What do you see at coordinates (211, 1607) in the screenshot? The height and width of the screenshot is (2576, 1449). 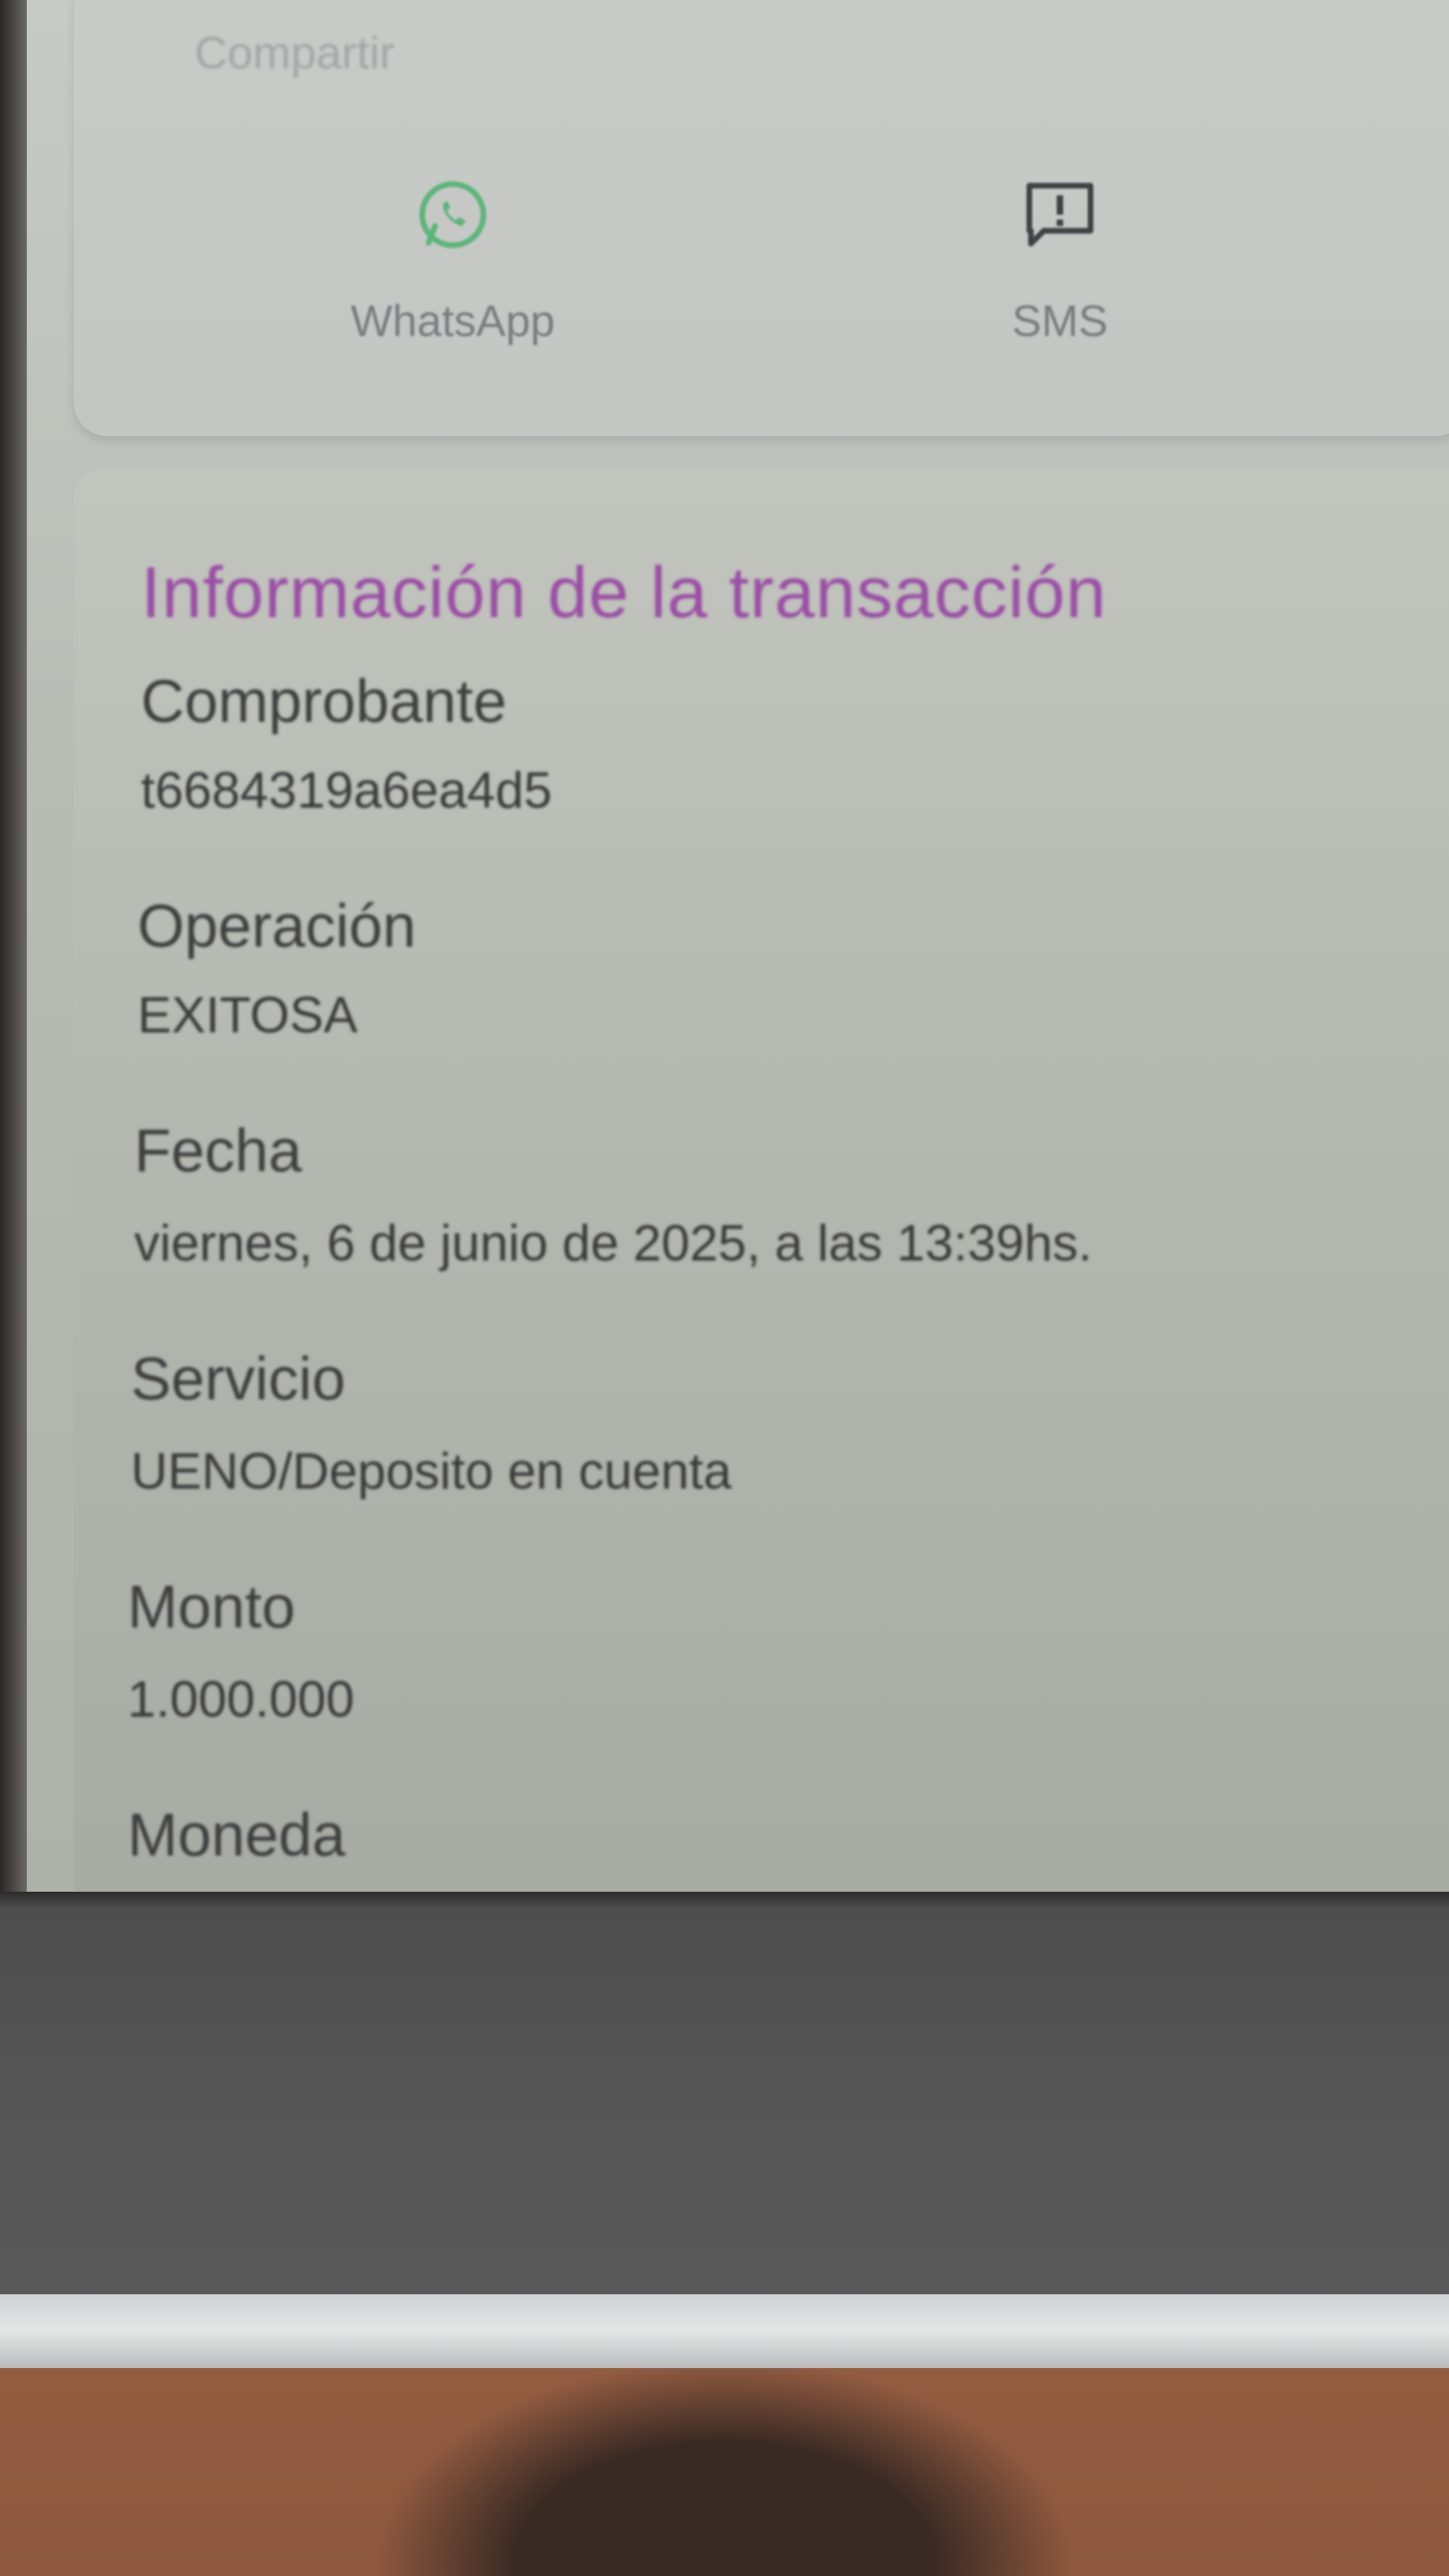 I see `field-label-monto: Monto` at bounding box center [211, 1607].